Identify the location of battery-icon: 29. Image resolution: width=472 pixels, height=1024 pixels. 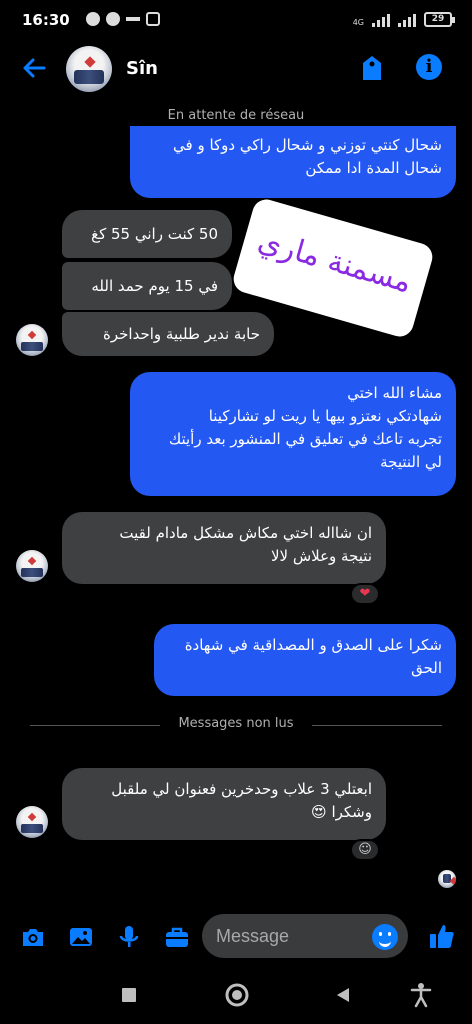
(439, 19).